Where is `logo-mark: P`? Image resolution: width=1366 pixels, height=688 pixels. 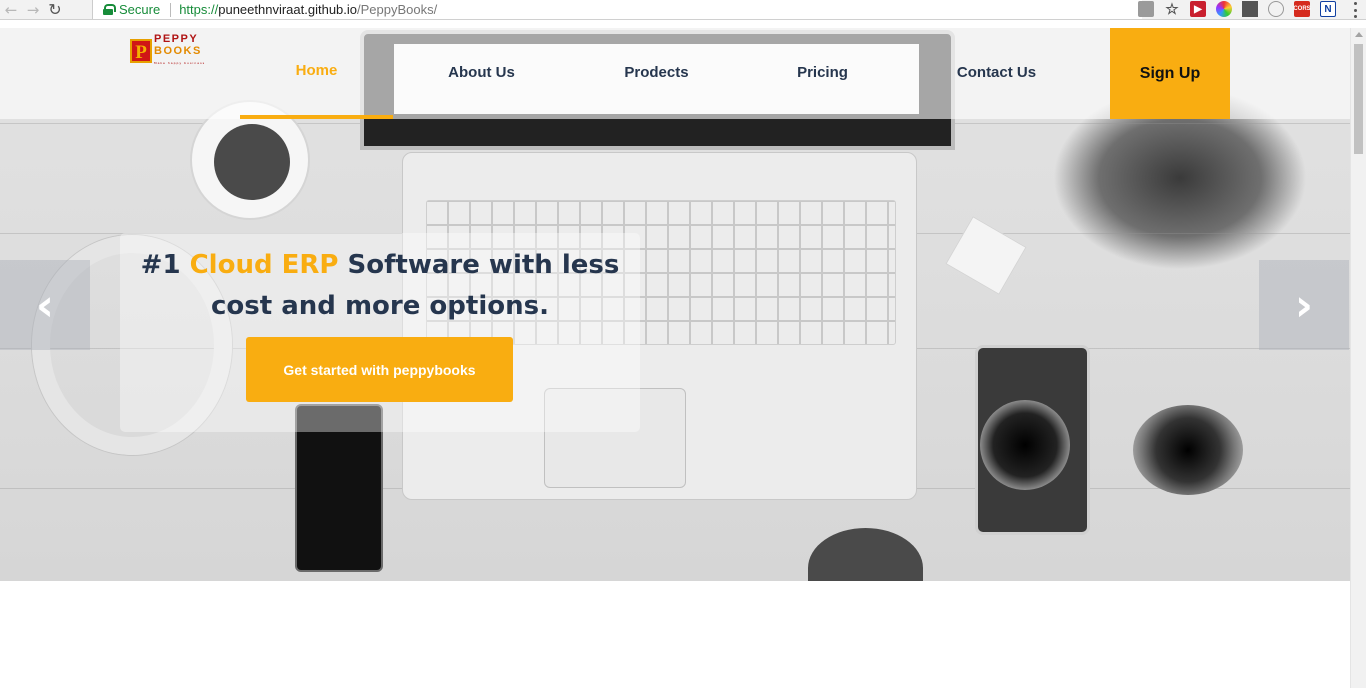
logo-mark: P is located at coordinates (141, 51).